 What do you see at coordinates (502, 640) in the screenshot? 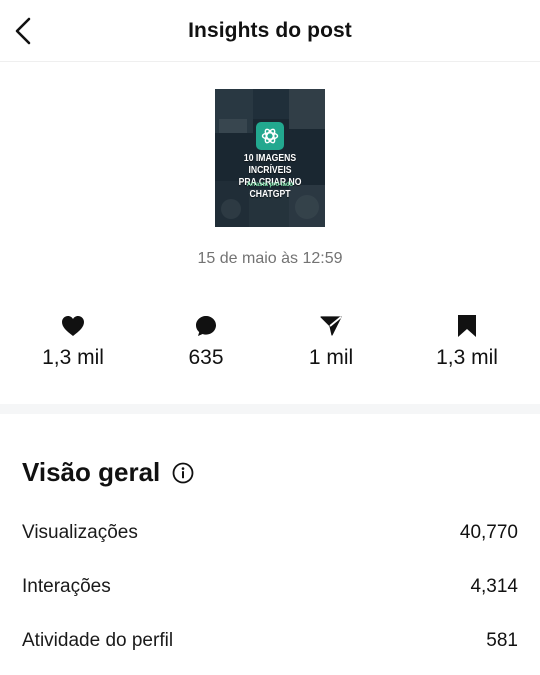
I see `row-value: 581` at bounding box center [502, 640].